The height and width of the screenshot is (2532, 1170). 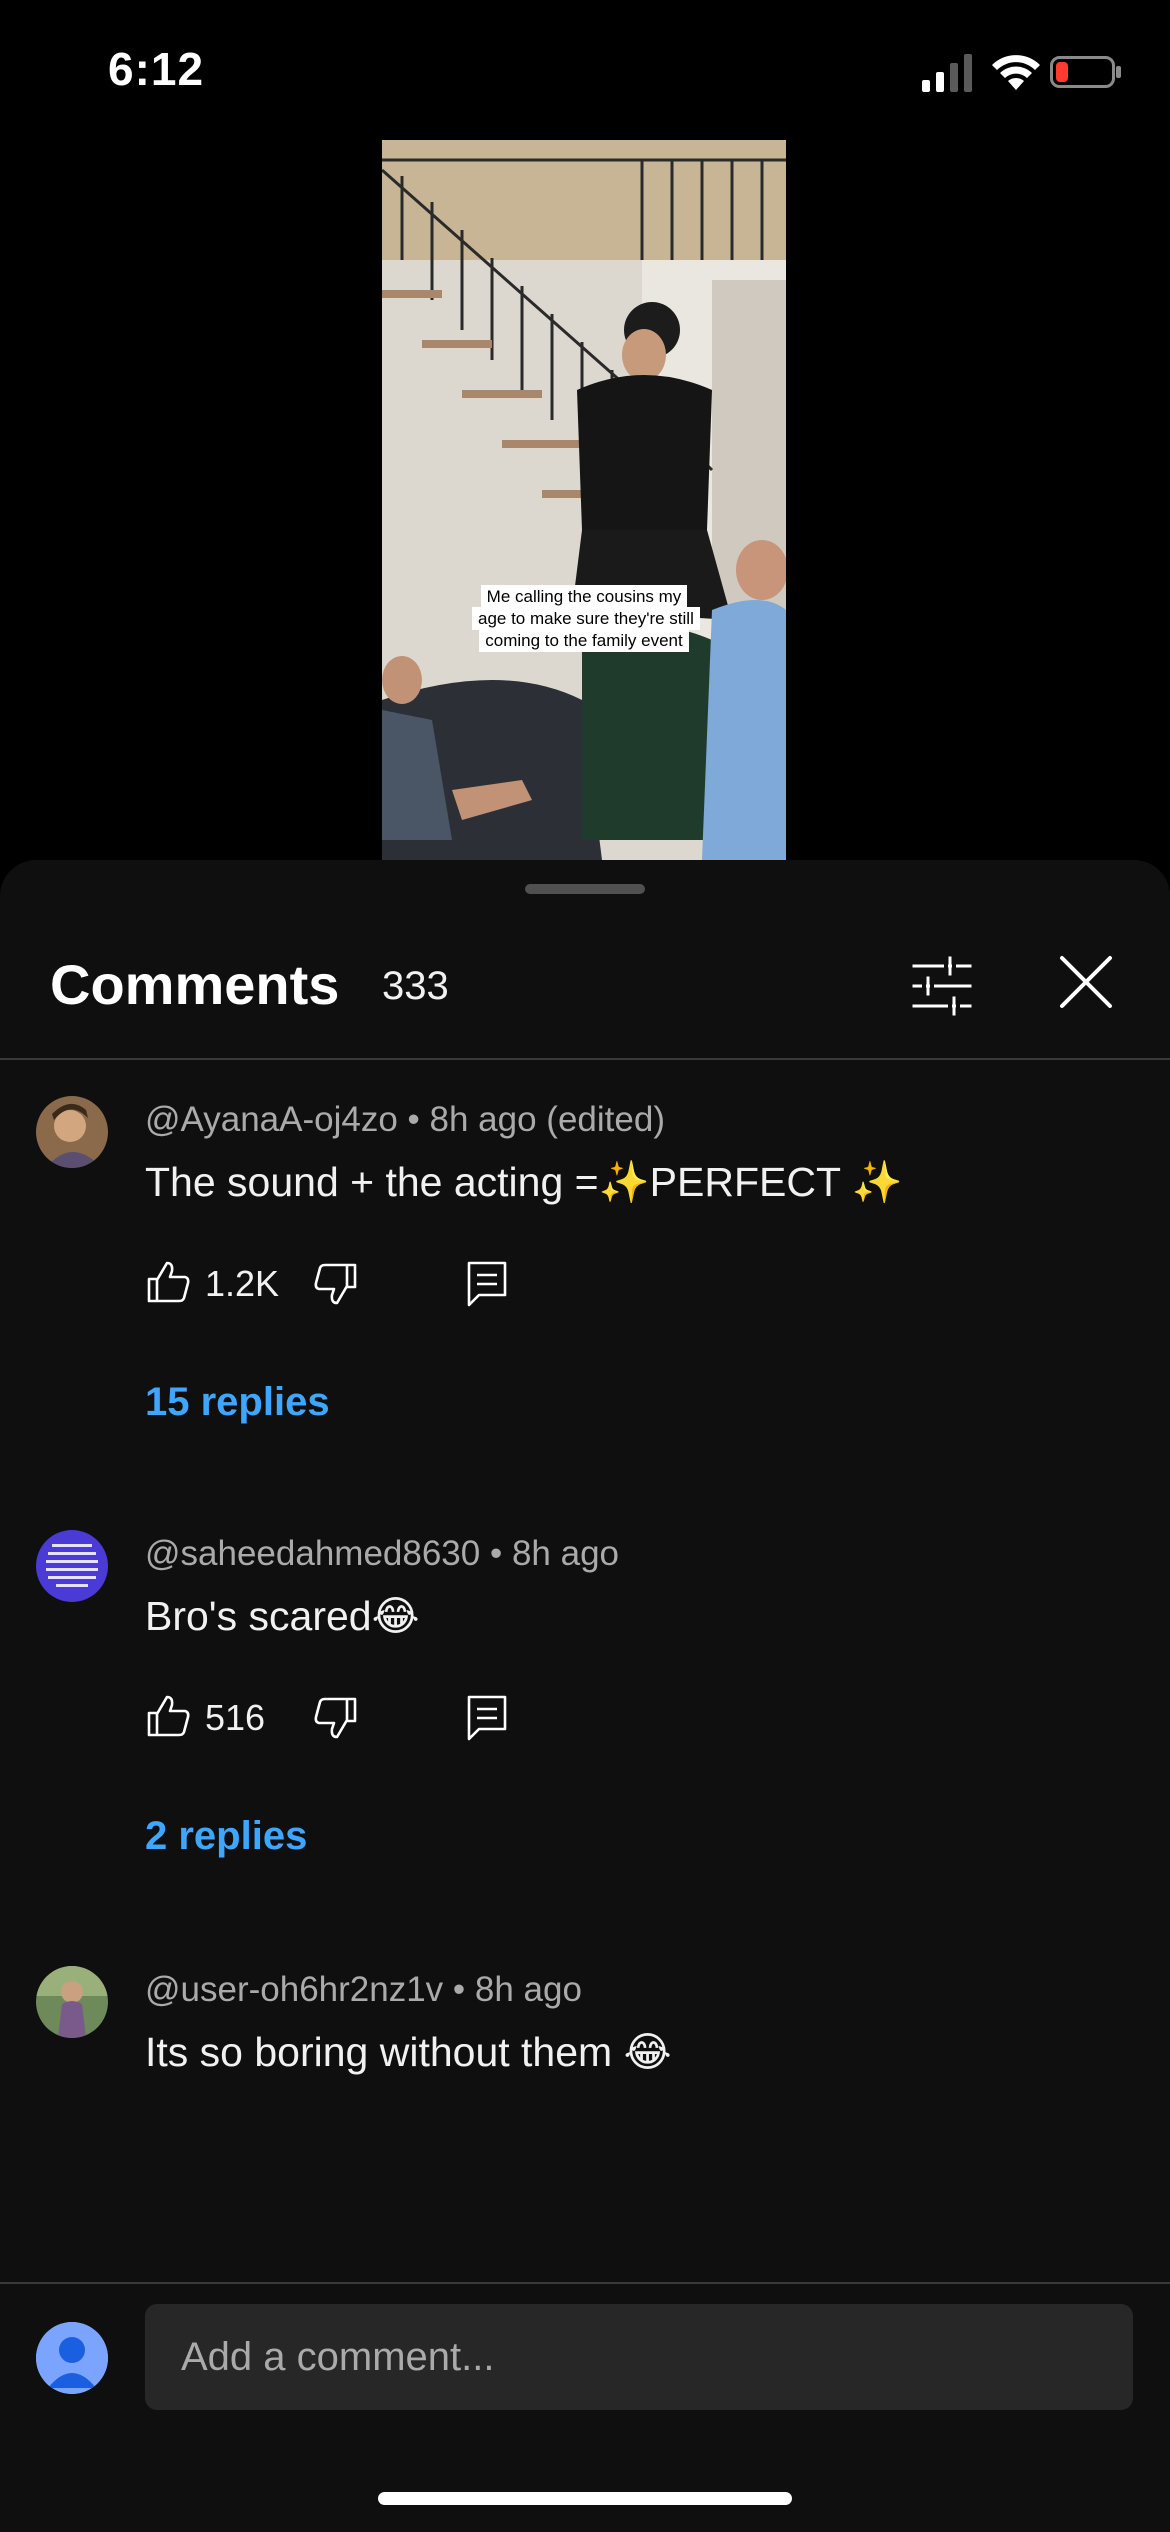 What do you see at coordinates (1086, 982) in the screenshot?
I see `close-icon` at bounding box center [1086, 982].